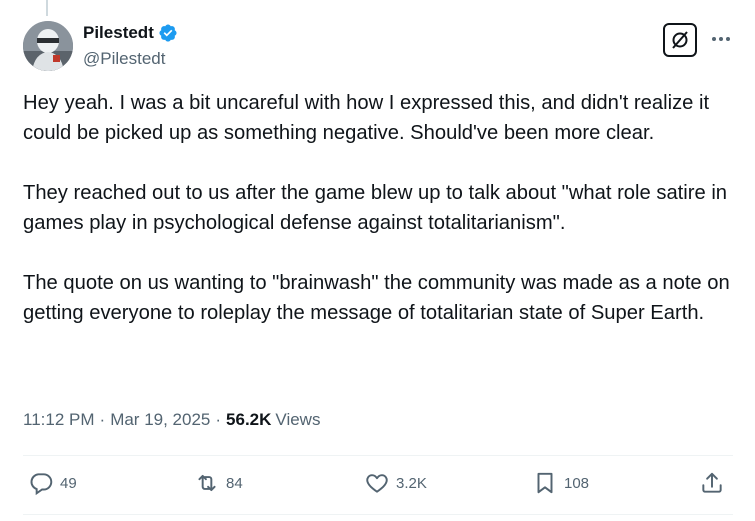 The height and width of the screenshot is (521, 755). What do you see at coordinates (68, 483) in the screenshot?
I see `reply-count: 49` at bounding box center [68, 483].